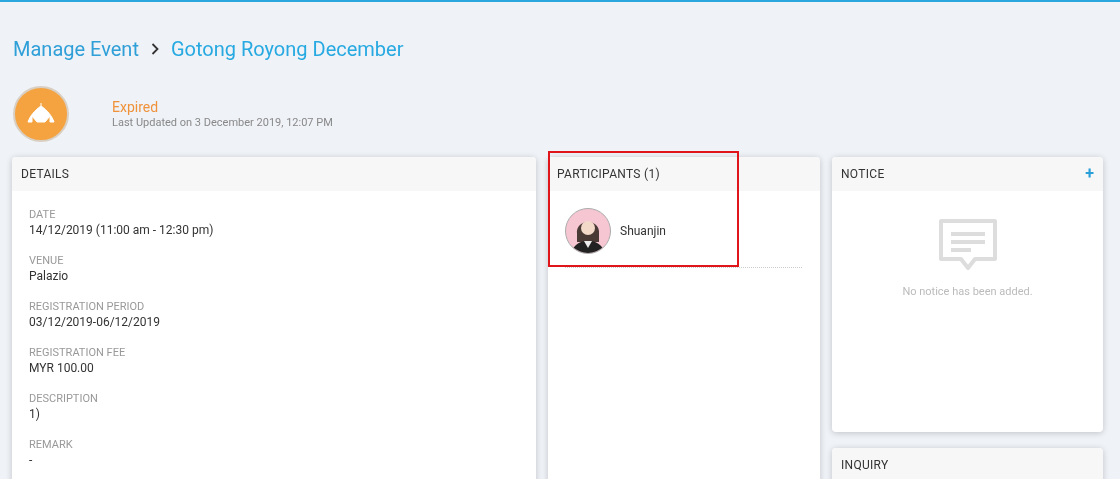 The height and width of the screenshot is (479, 1120). I want to click on field-value: MYR 100.00, so click(62, 368).